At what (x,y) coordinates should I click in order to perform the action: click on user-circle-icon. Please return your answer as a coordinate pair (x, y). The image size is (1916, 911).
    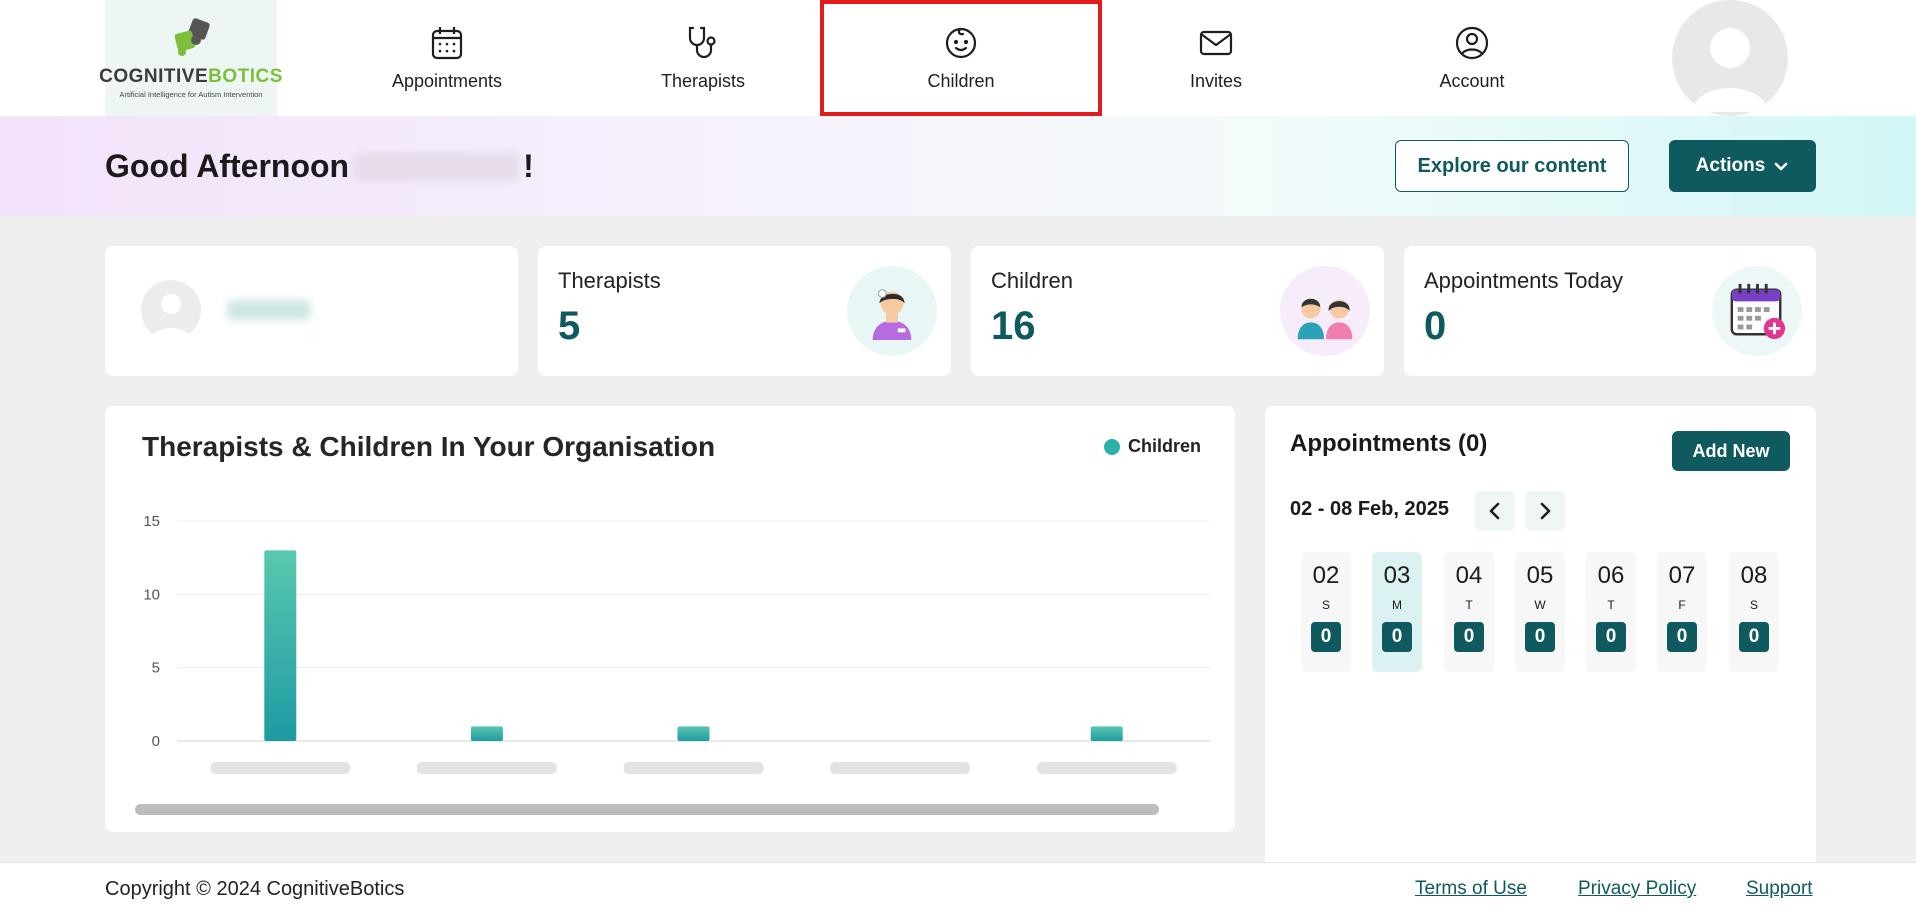
    Looking at the image, I should click on (1472, 42).